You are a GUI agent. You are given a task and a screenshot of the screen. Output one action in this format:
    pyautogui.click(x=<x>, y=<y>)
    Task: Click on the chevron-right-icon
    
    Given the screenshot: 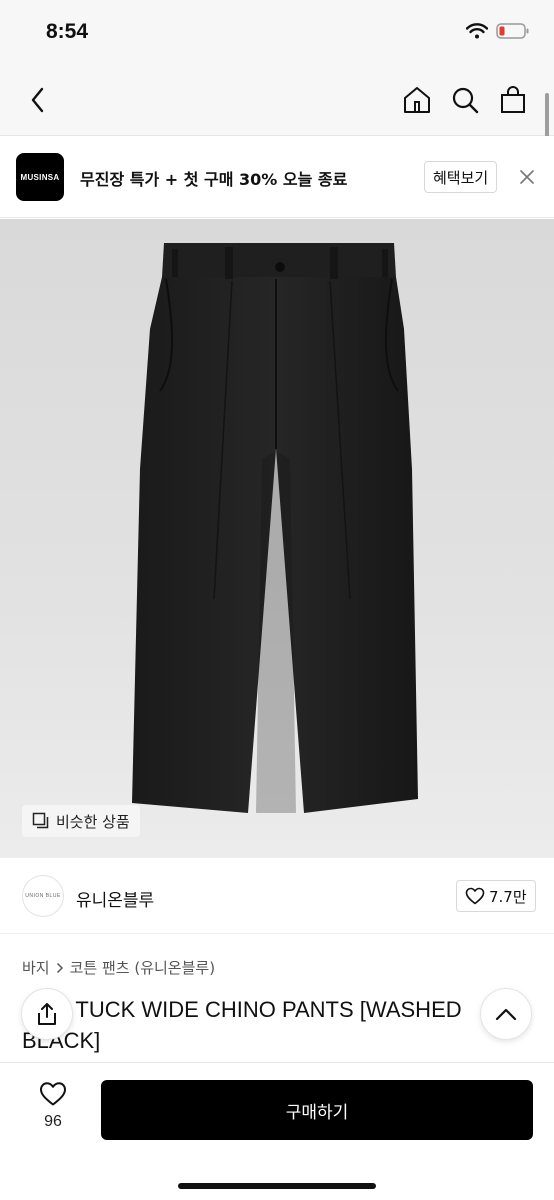 What is the action you would take?
    pyautogui.click(x=59, y=967)
    